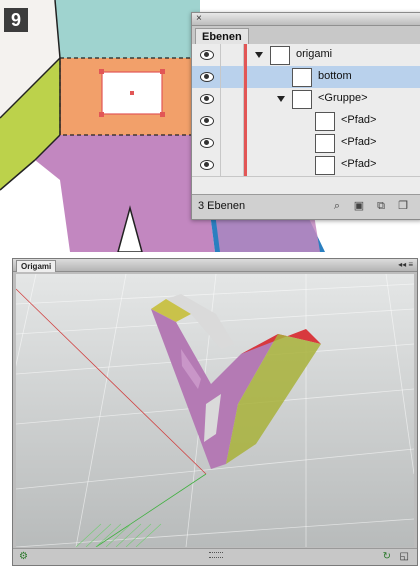 The image size is (420, 572). Describe the element at coordinates (359, 206) in the screenshot. I see `make-clip-mask-icon: ▣` at that location.